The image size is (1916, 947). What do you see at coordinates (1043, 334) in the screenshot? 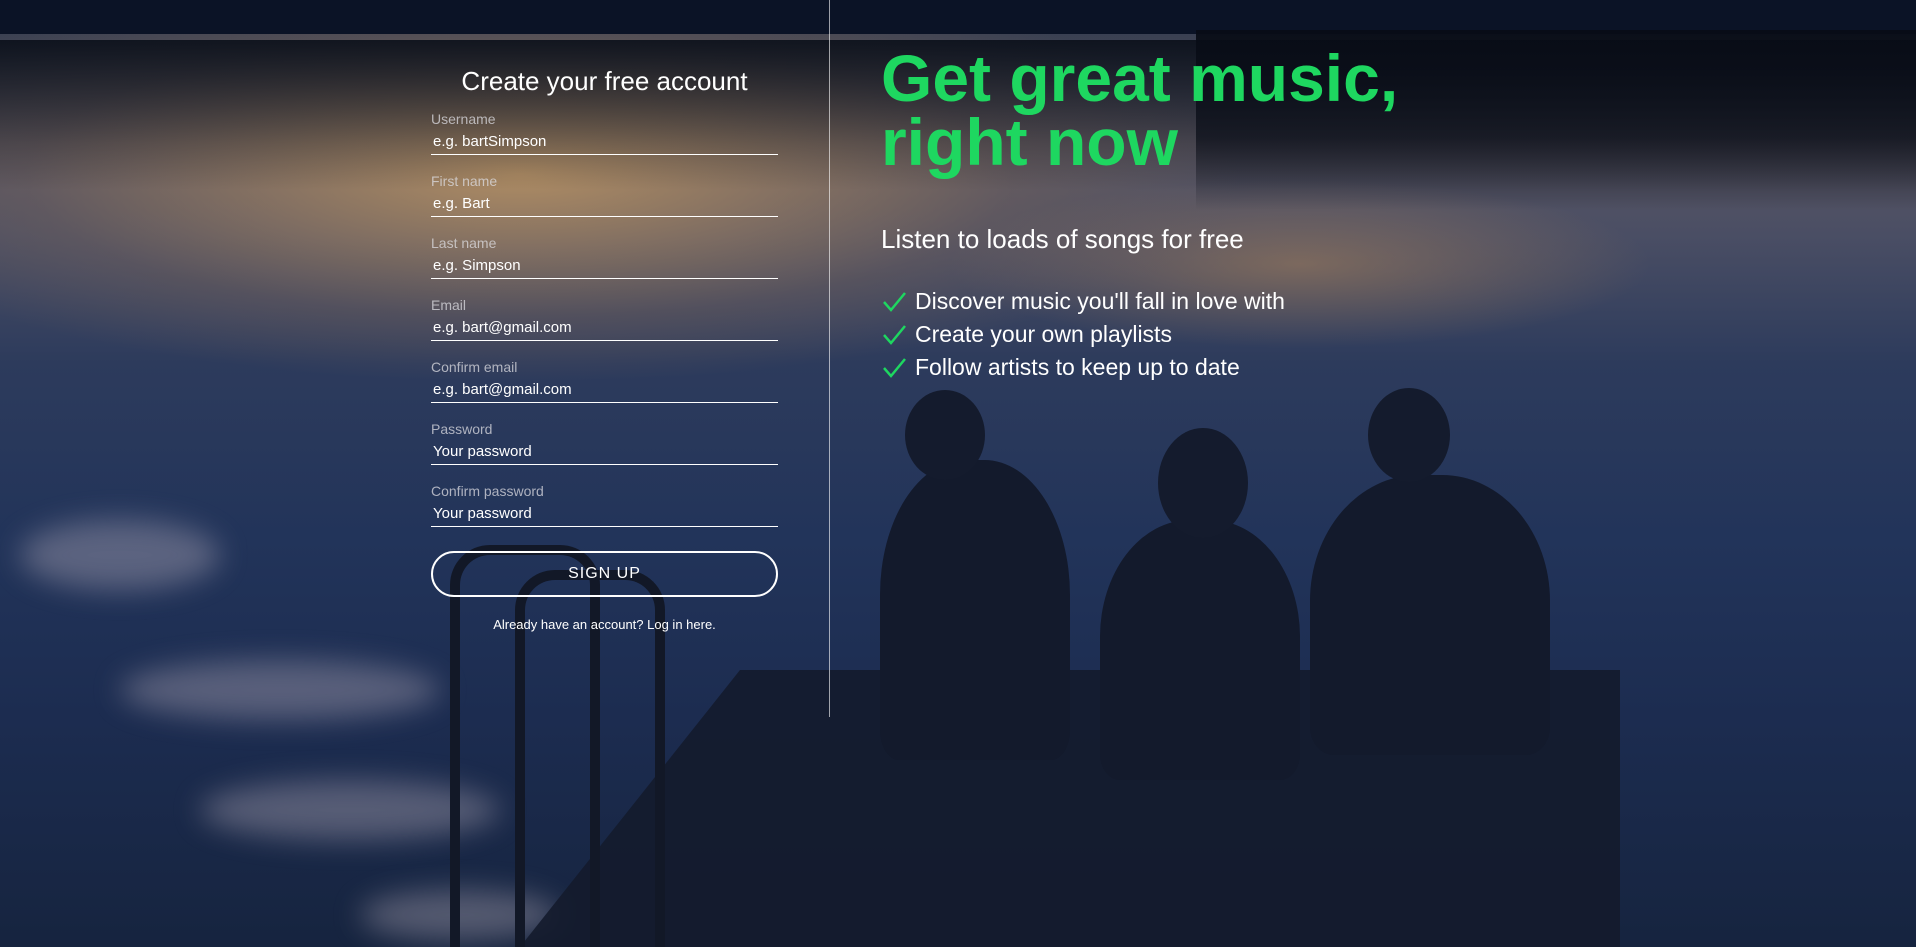
I see `feature-text: Create your own playlists` at bounding box center [1043, 334].